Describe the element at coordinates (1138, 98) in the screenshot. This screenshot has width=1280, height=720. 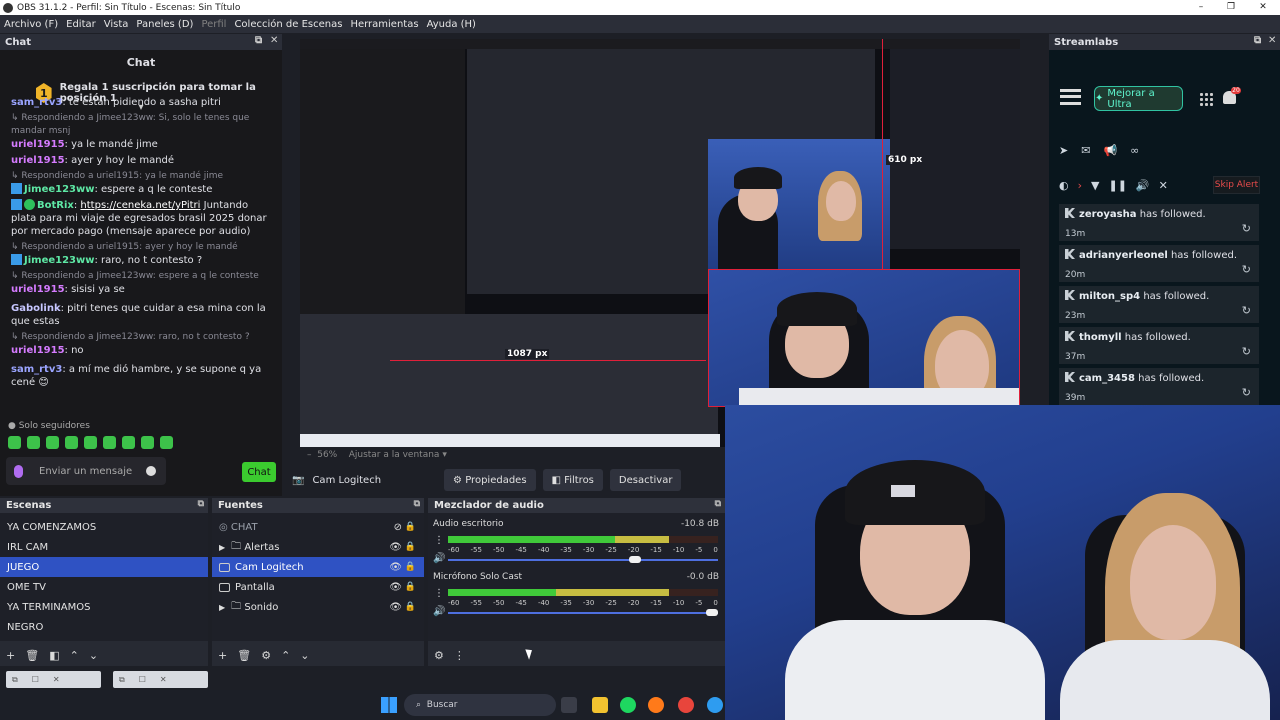
I see `upgrade-ultra-button: ✦ Mejorar a Ultra` at that location.